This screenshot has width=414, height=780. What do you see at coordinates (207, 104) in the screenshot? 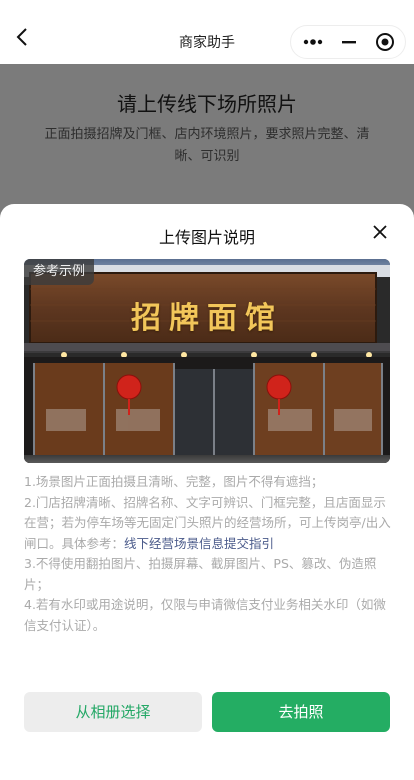
I see `upload-heading: 请上传线下场所照片` at bounding box center [207, 104].